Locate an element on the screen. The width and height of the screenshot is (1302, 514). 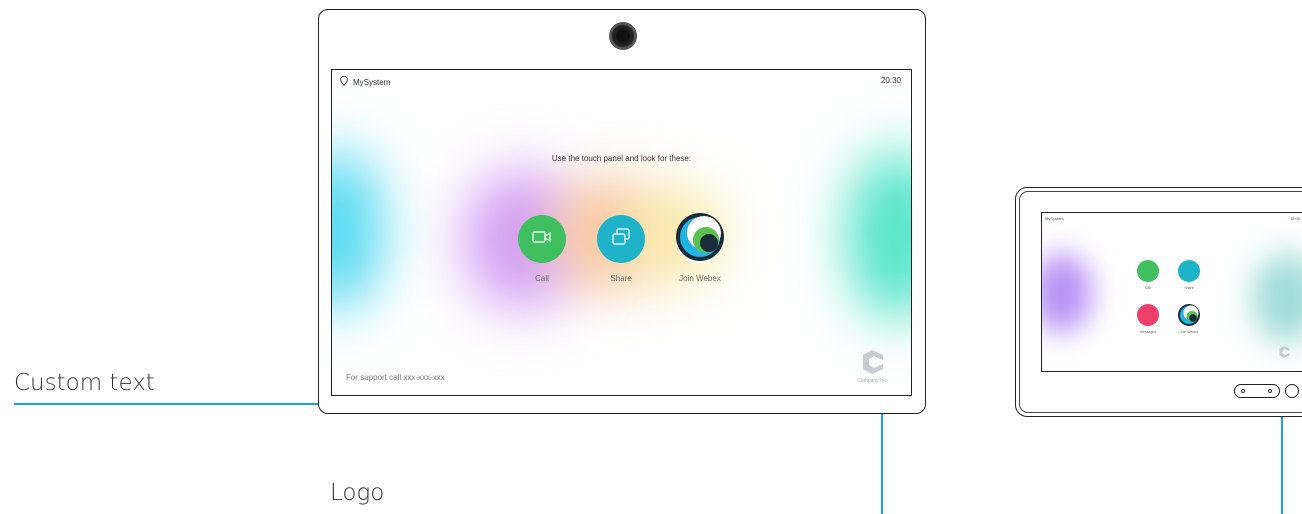
location-pin-icon is located at coordinates (344, 81).